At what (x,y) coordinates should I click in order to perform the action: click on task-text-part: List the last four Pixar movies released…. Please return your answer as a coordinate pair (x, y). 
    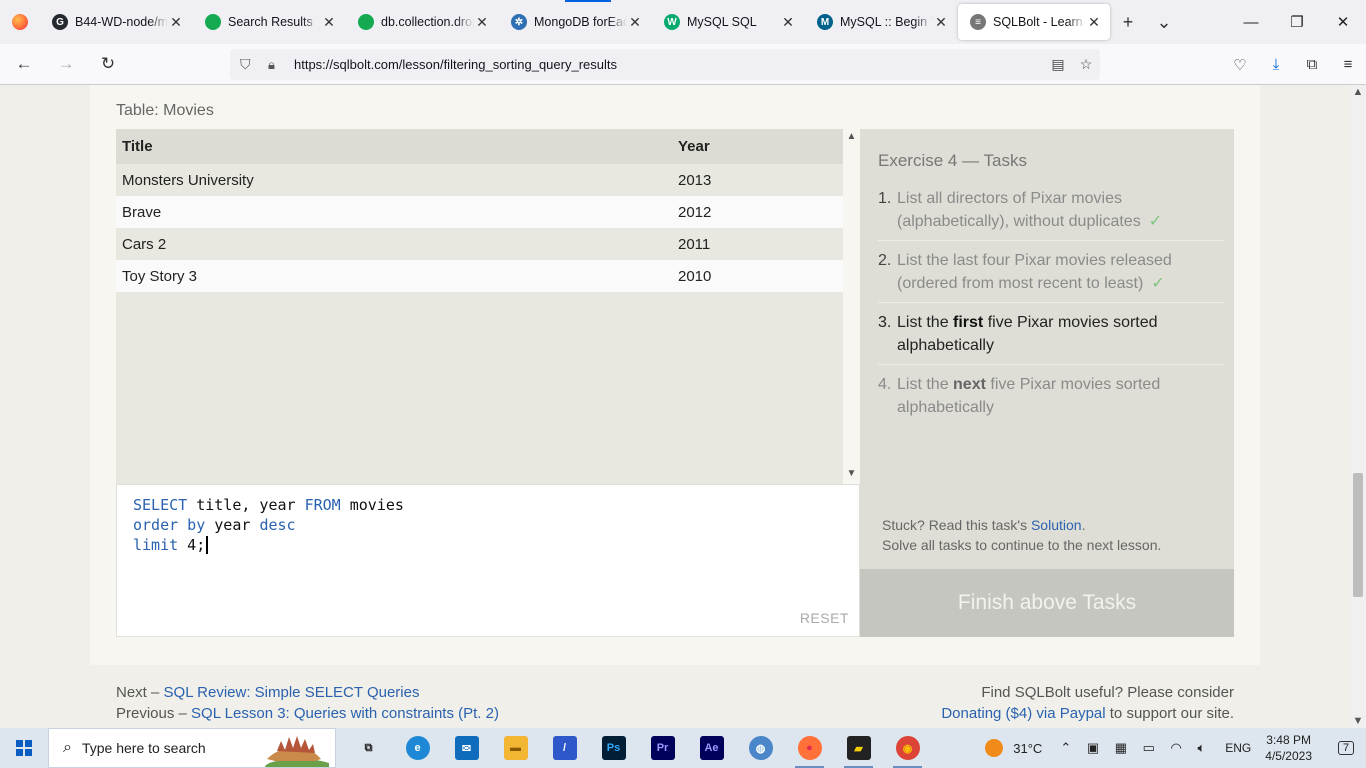
    Looking at the image, I should click on (1034, 272).